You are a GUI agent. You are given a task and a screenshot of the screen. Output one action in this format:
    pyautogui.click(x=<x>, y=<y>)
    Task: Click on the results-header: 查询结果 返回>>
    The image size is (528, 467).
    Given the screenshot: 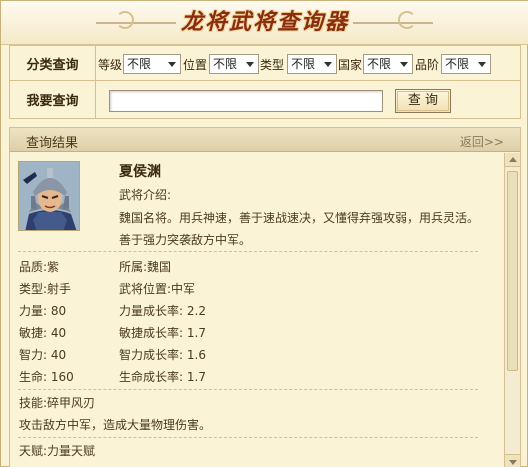 What is the action you would take?
    pyautogui.click(x=265, y=140)
    